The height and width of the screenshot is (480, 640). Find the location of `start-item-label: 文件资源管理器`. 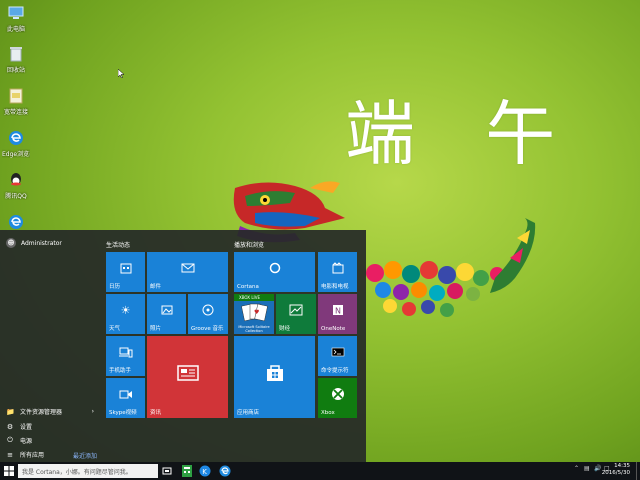

start-item-label: 文件资源管理器 is located at coordinates (41, 412).